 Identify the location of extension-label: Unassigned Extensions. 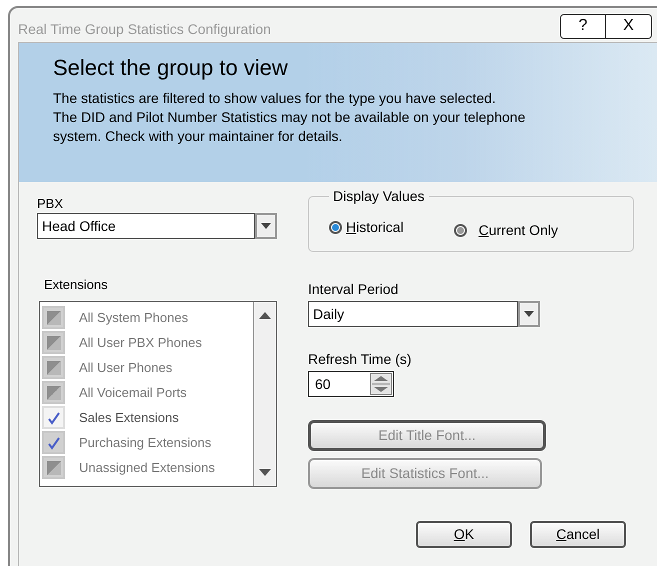
(147, 467).